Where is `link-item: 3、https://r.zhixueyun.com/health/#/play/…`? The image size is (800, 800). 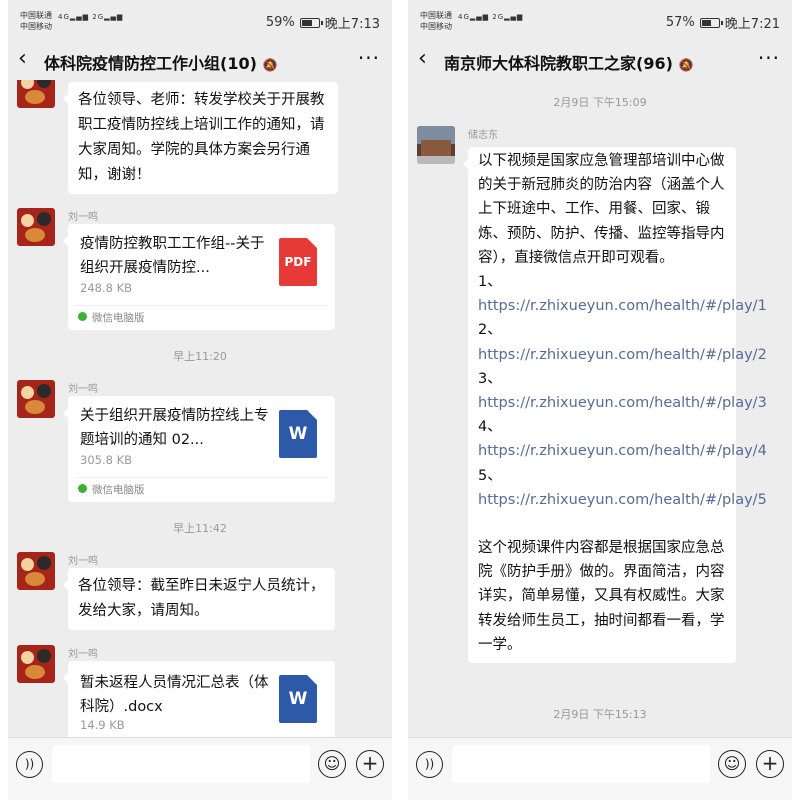
link-item: 3、https://r.zhixueyun.com/health/#/play/… is located at coordinates (622, 391).